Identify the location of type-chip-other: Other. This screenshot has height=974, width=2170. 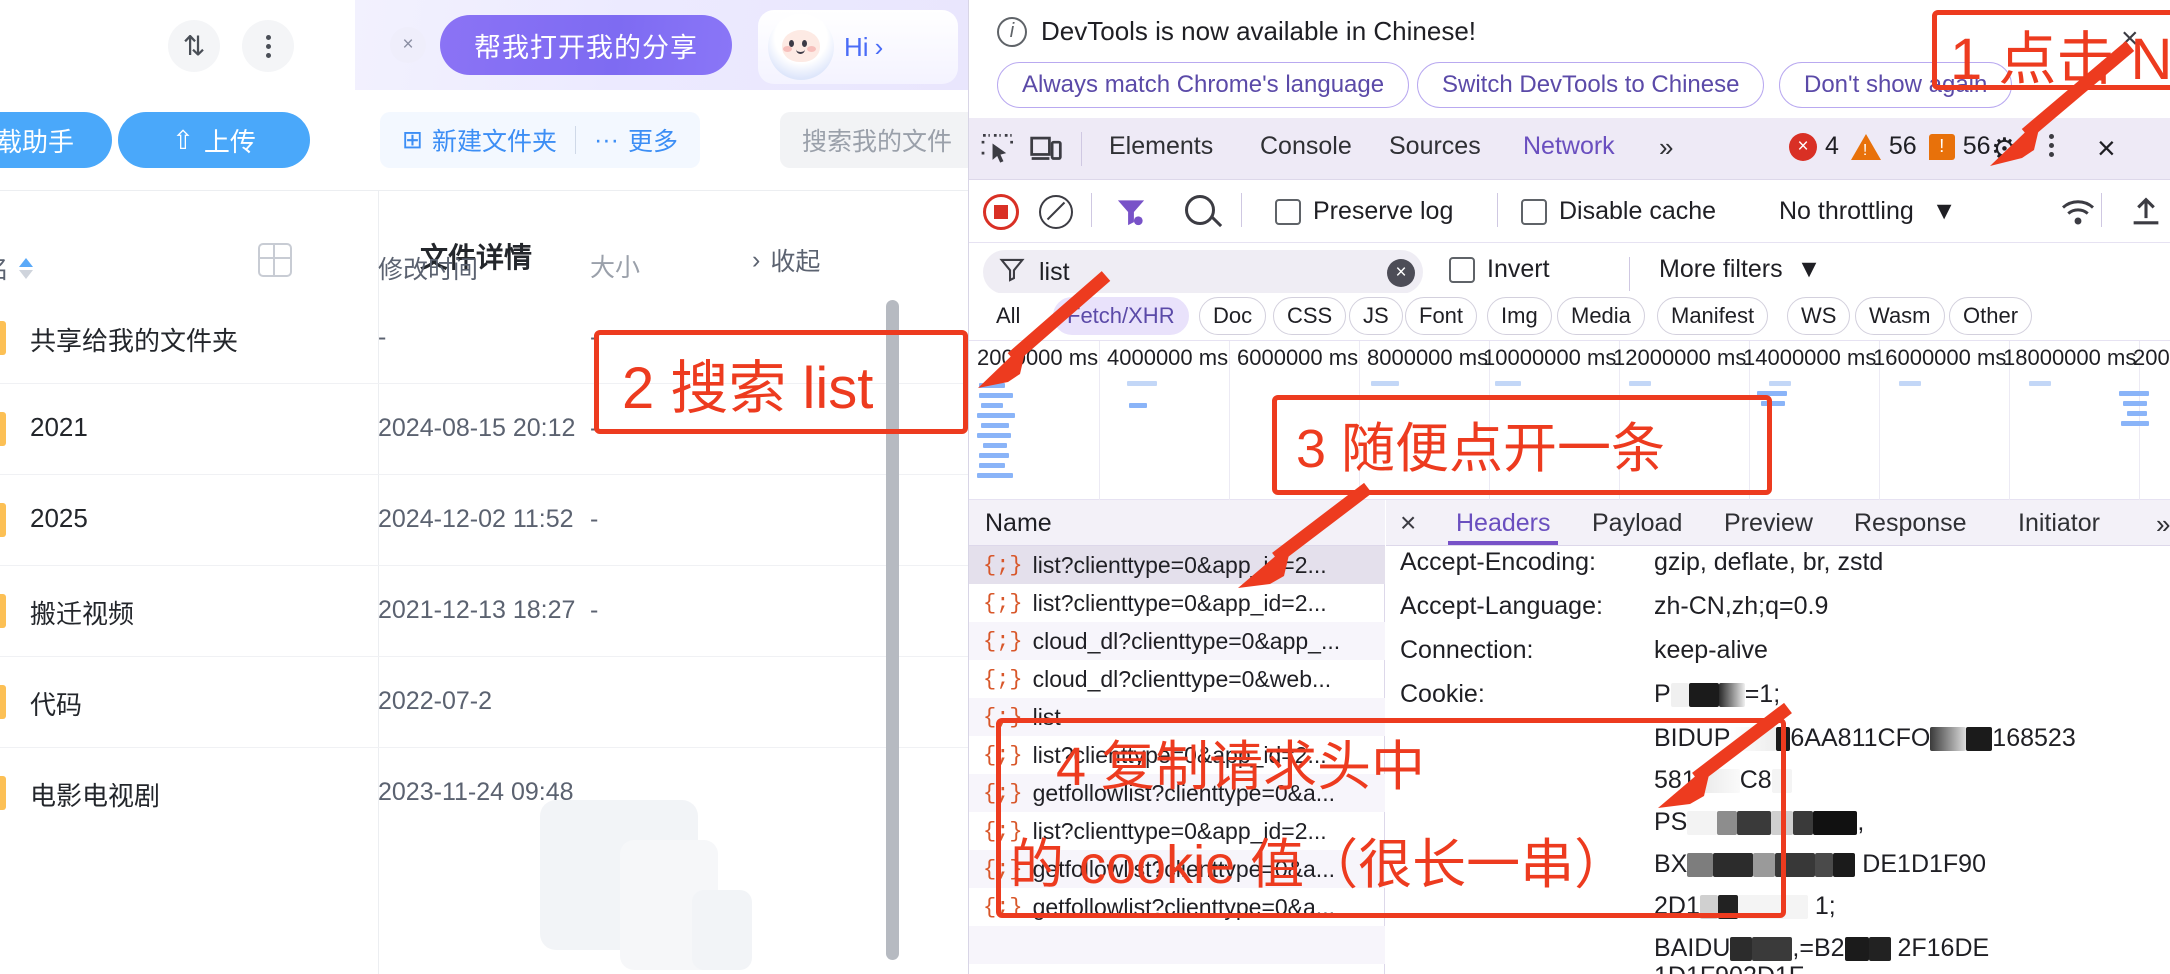
(1991, 316).